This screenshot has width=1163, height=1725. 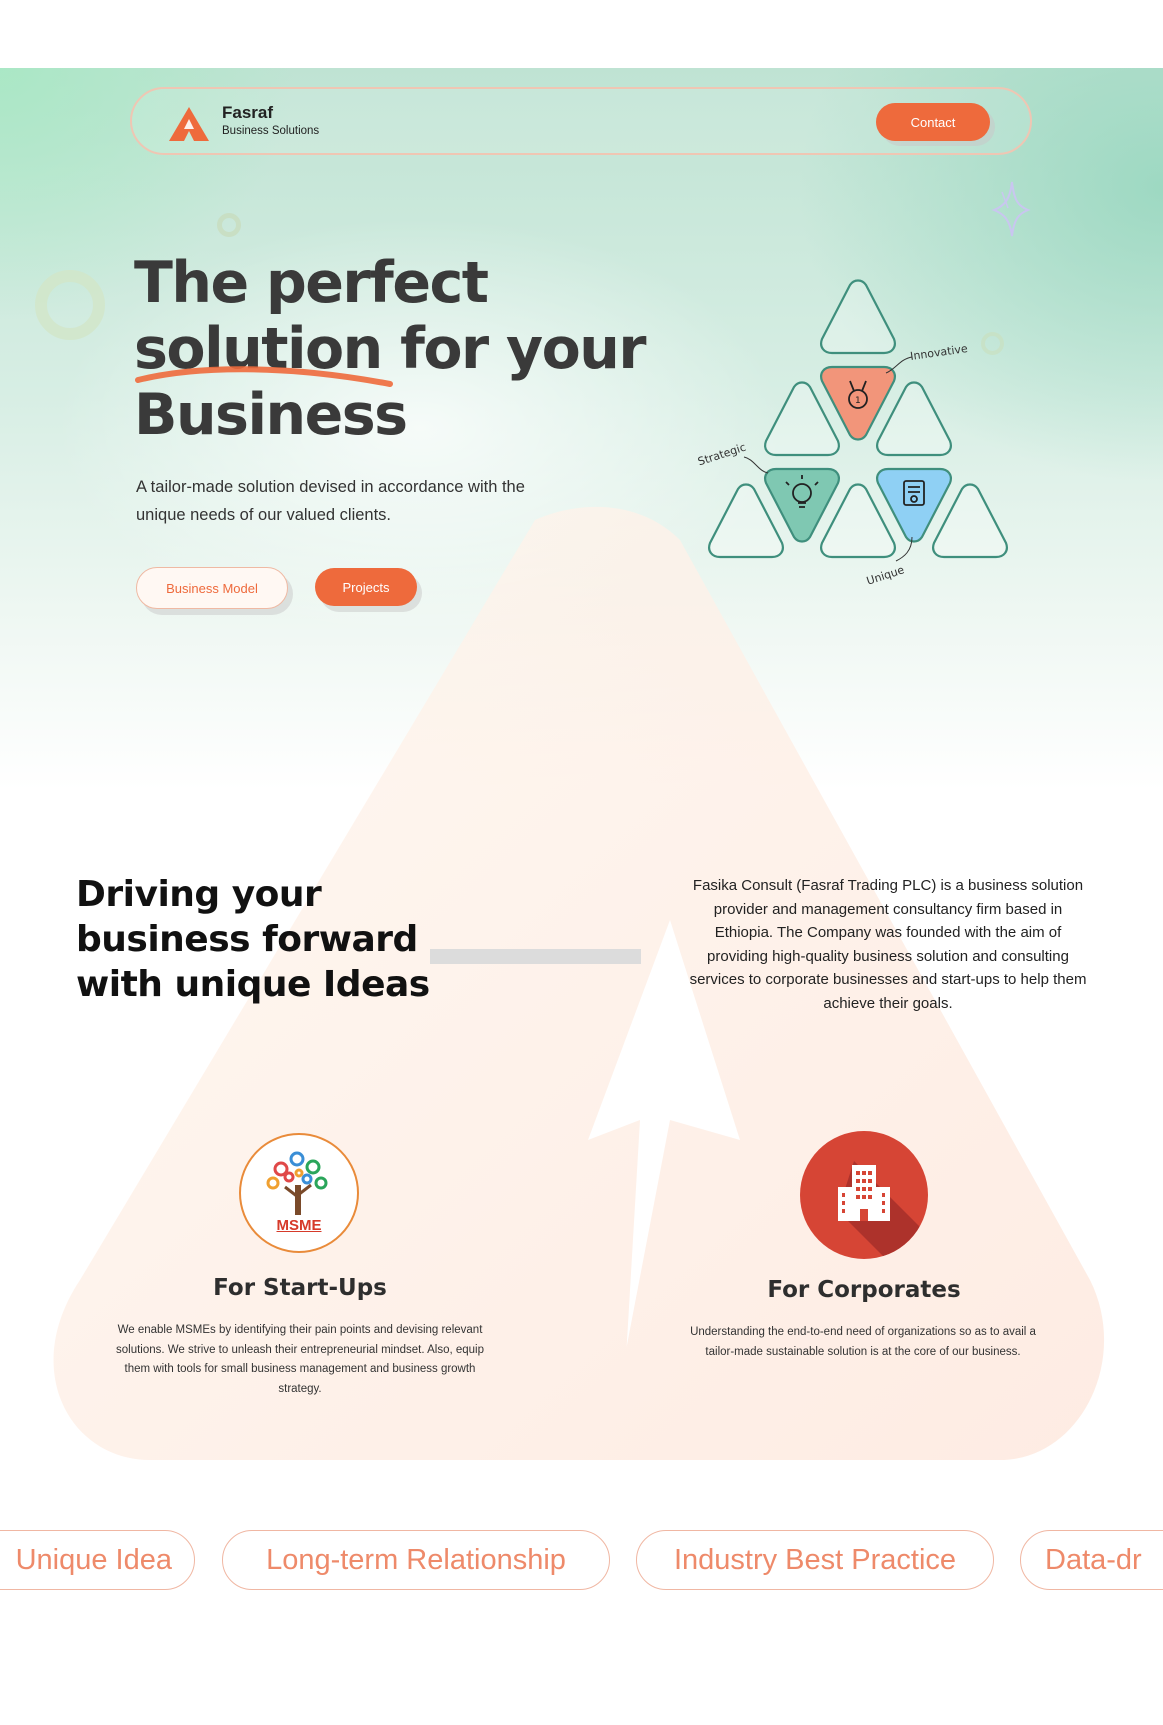 What do you see at coordinates (311, 283) in the screenshot?
I see `hero-title-line: The perfect` at bounding box center [311, 283].